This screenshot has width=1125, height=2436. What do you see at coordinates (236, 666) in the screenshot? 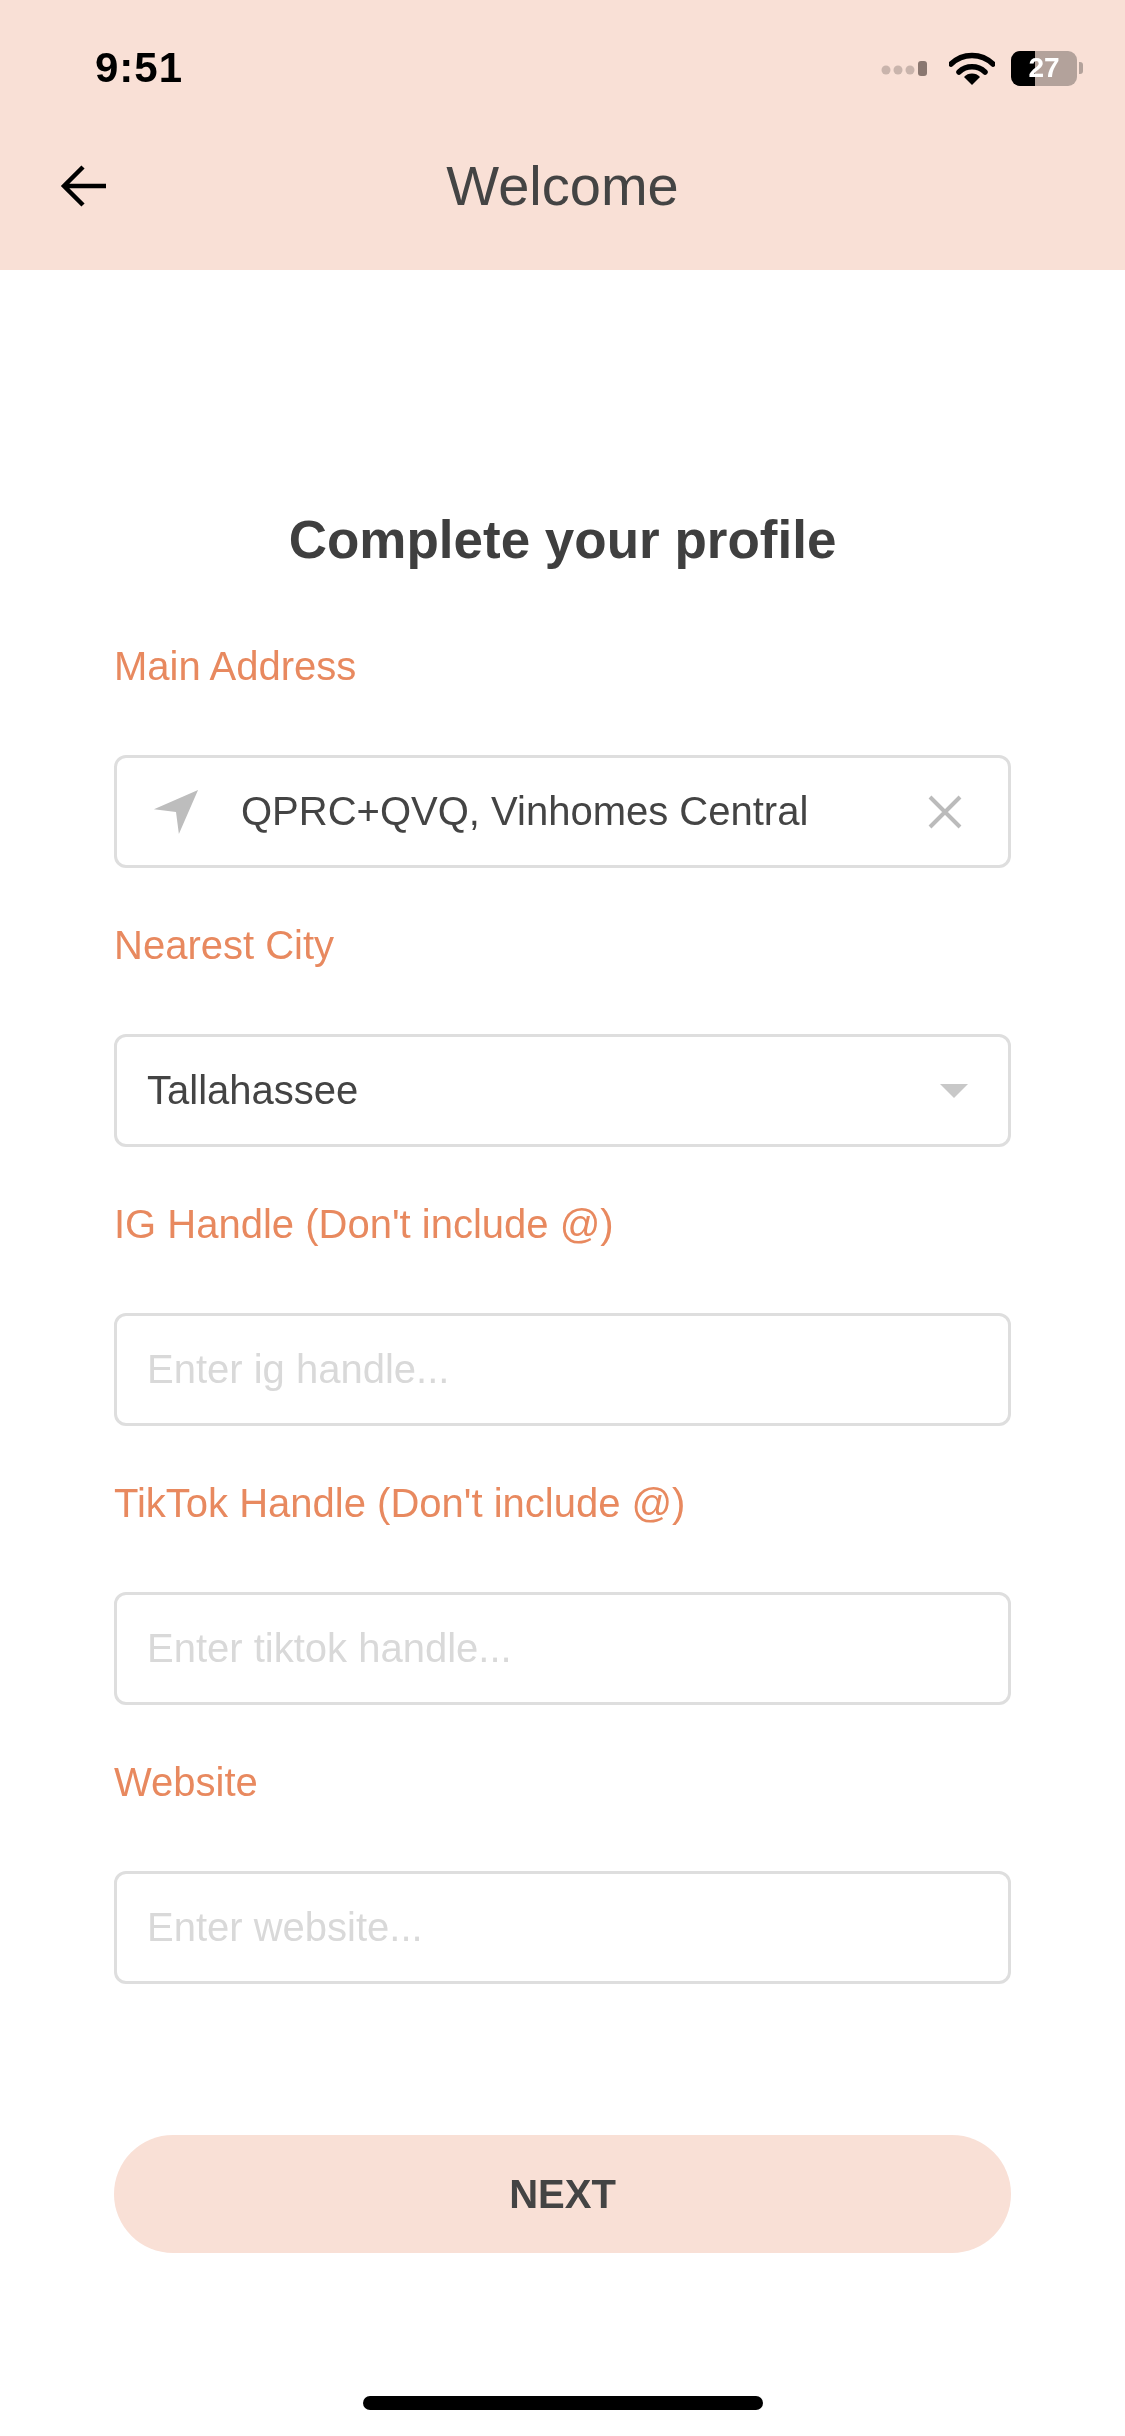
I see `field-label: Main Address` at bounding box center [236, 666].